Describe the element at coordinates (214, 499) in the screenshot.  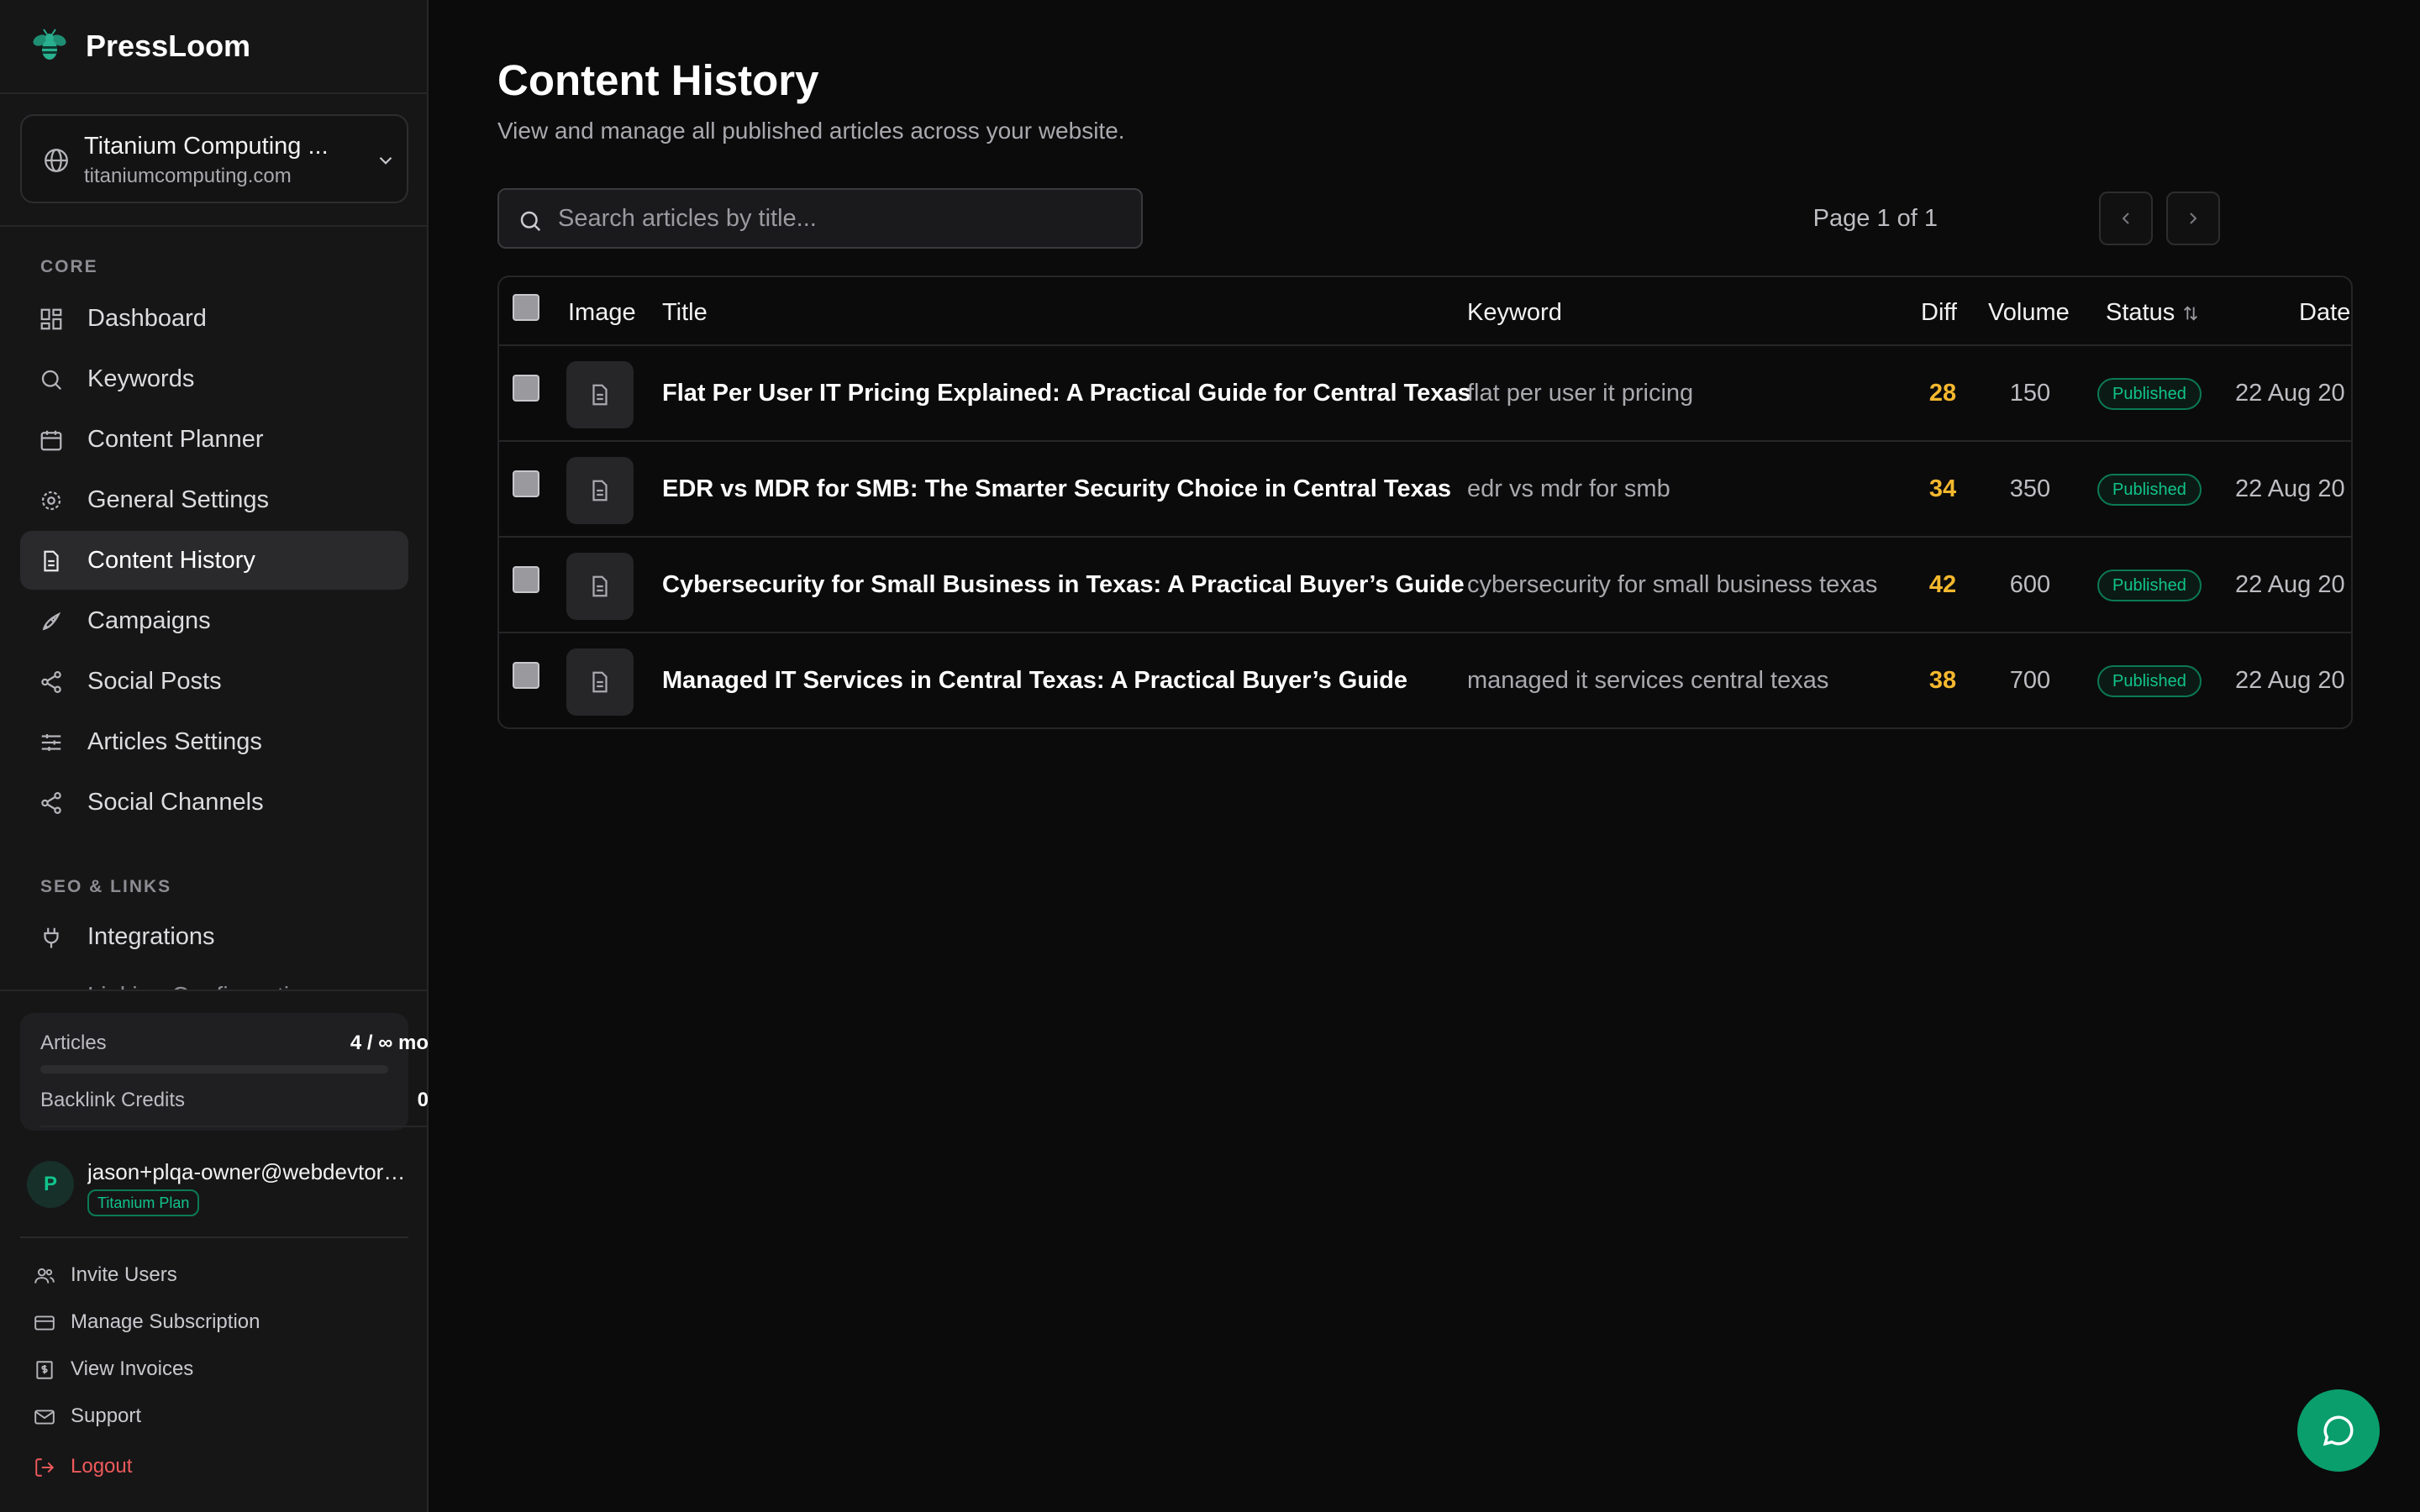
I see `sidebar-item-general-settings: General Settings` at that location.